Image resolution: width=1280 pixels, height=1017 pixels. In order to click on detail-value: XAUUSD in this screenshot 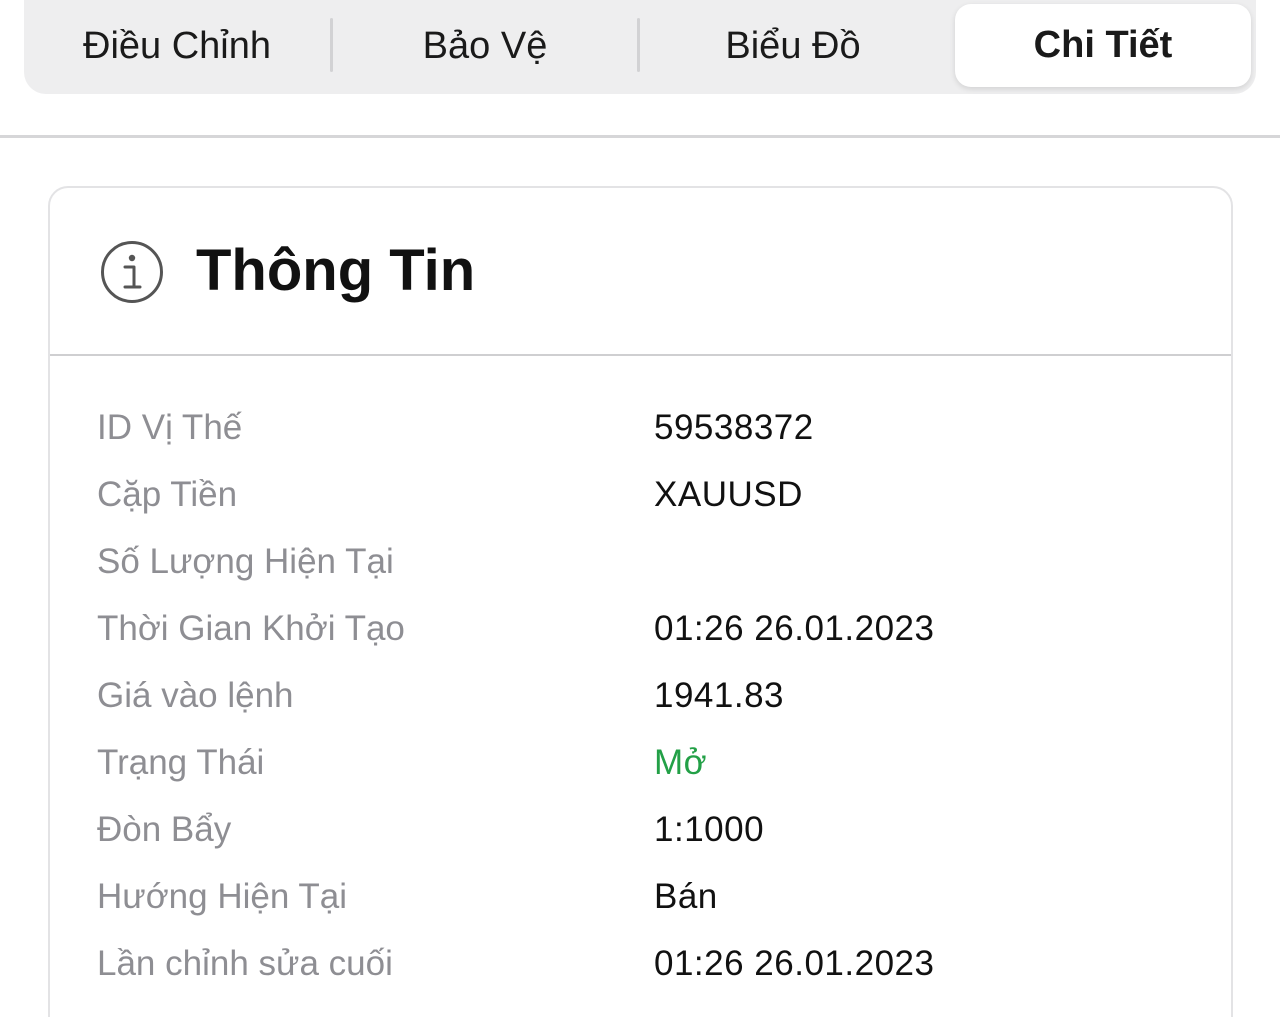, I will do `click(728, 494)`.